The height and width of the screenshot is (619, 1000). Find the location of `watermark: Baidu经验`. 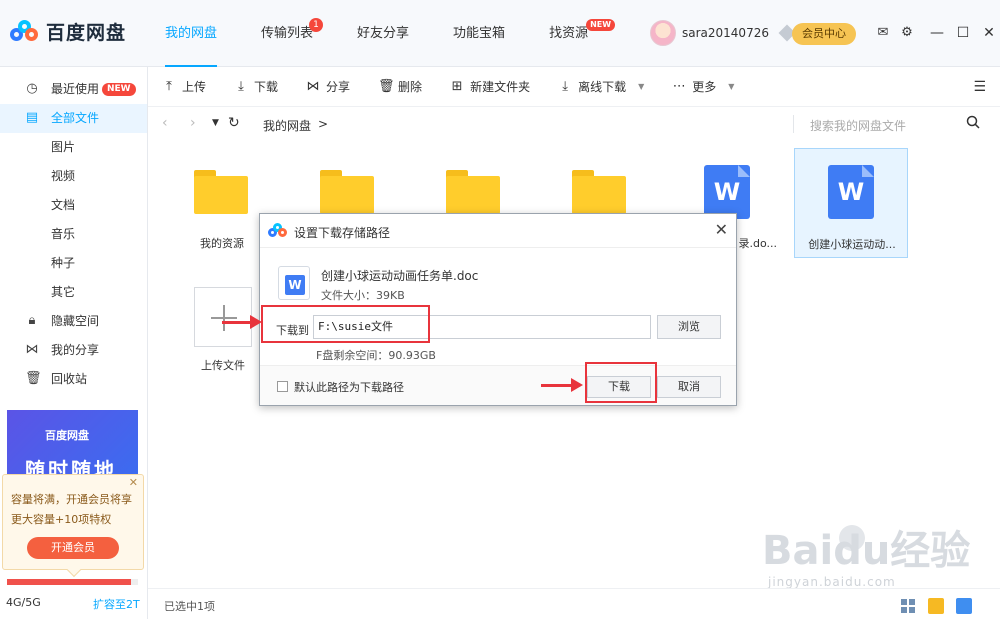

watermark: Baidu经验 is located at coordinates (866, 551).